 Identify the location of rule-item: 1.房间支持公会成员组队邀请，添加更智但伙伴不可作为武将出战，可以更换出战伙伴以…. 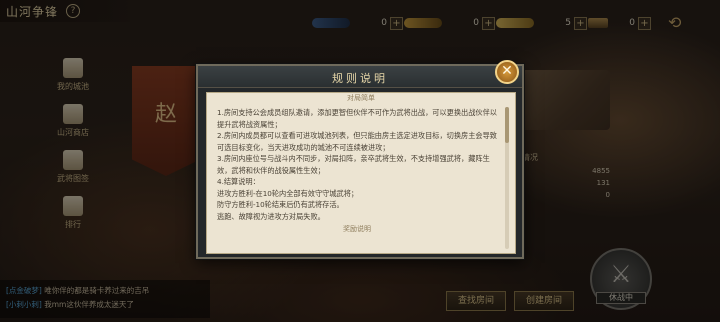
(357, 118).